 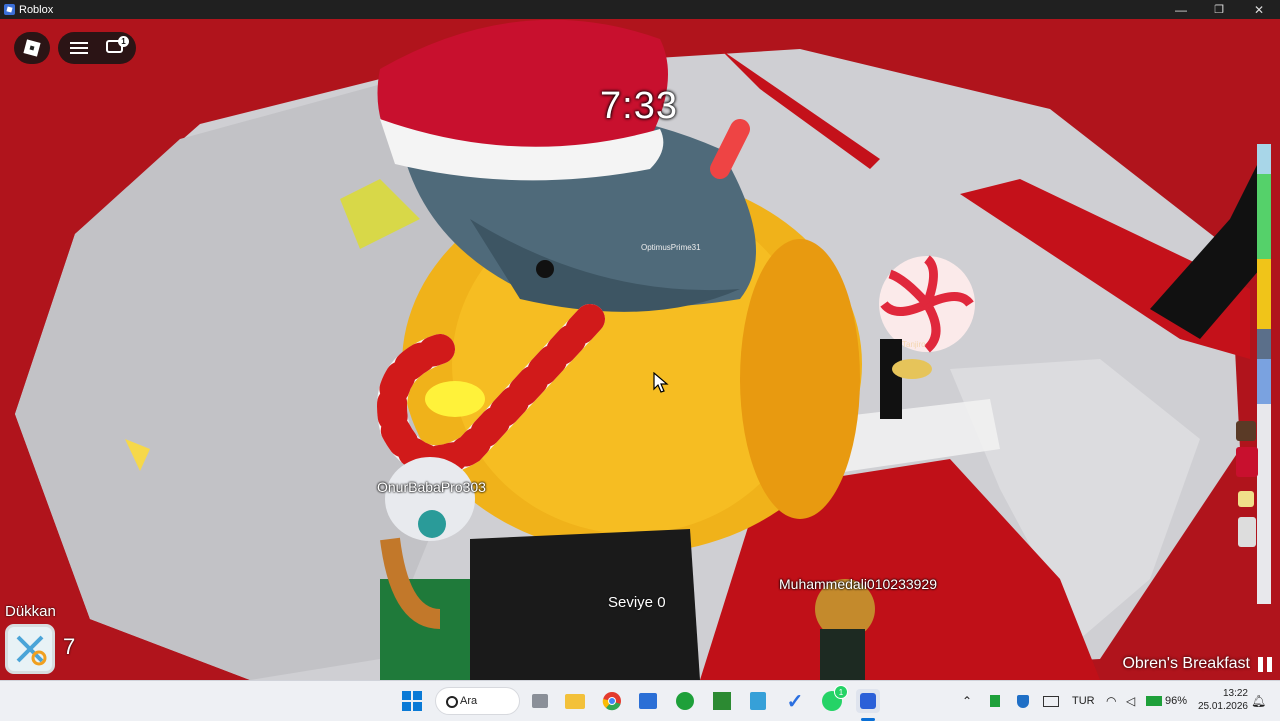 What do you see at coordinates (469, 701) in the screenshot?
I see `search-label: Ara` at bounding box center [469, 701].